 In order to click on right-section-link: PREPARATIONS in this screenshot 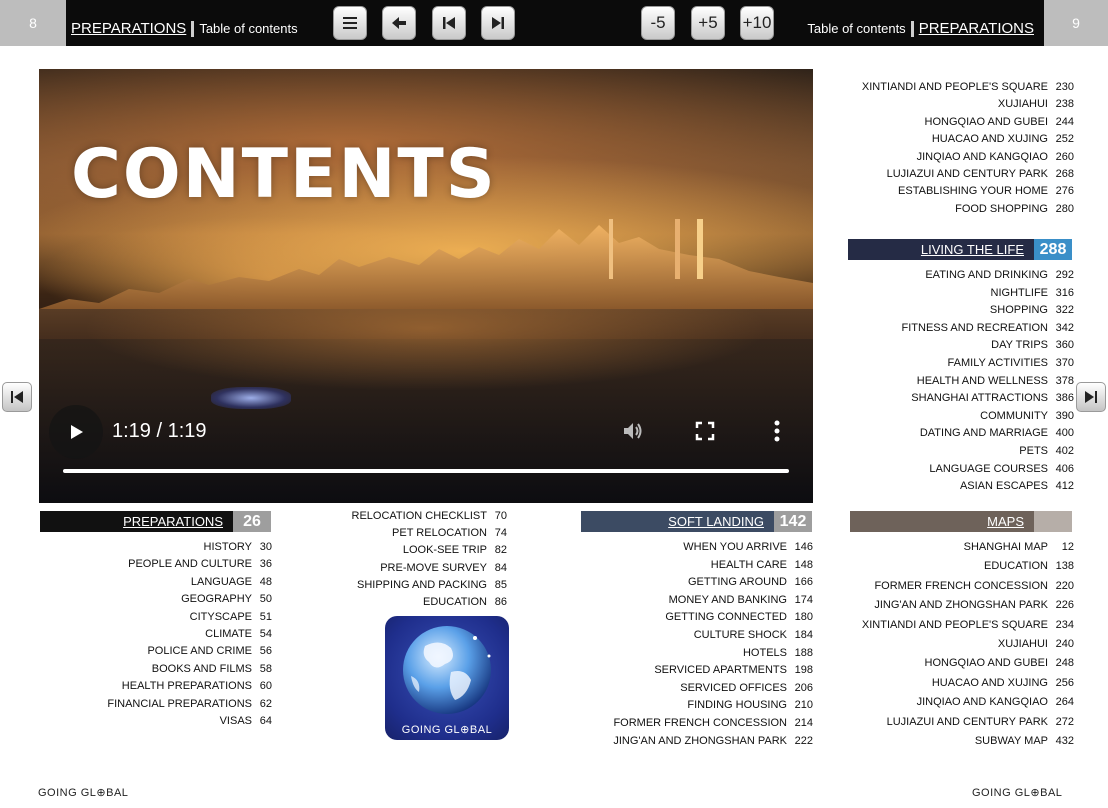, I will do `click(976, 28)`.